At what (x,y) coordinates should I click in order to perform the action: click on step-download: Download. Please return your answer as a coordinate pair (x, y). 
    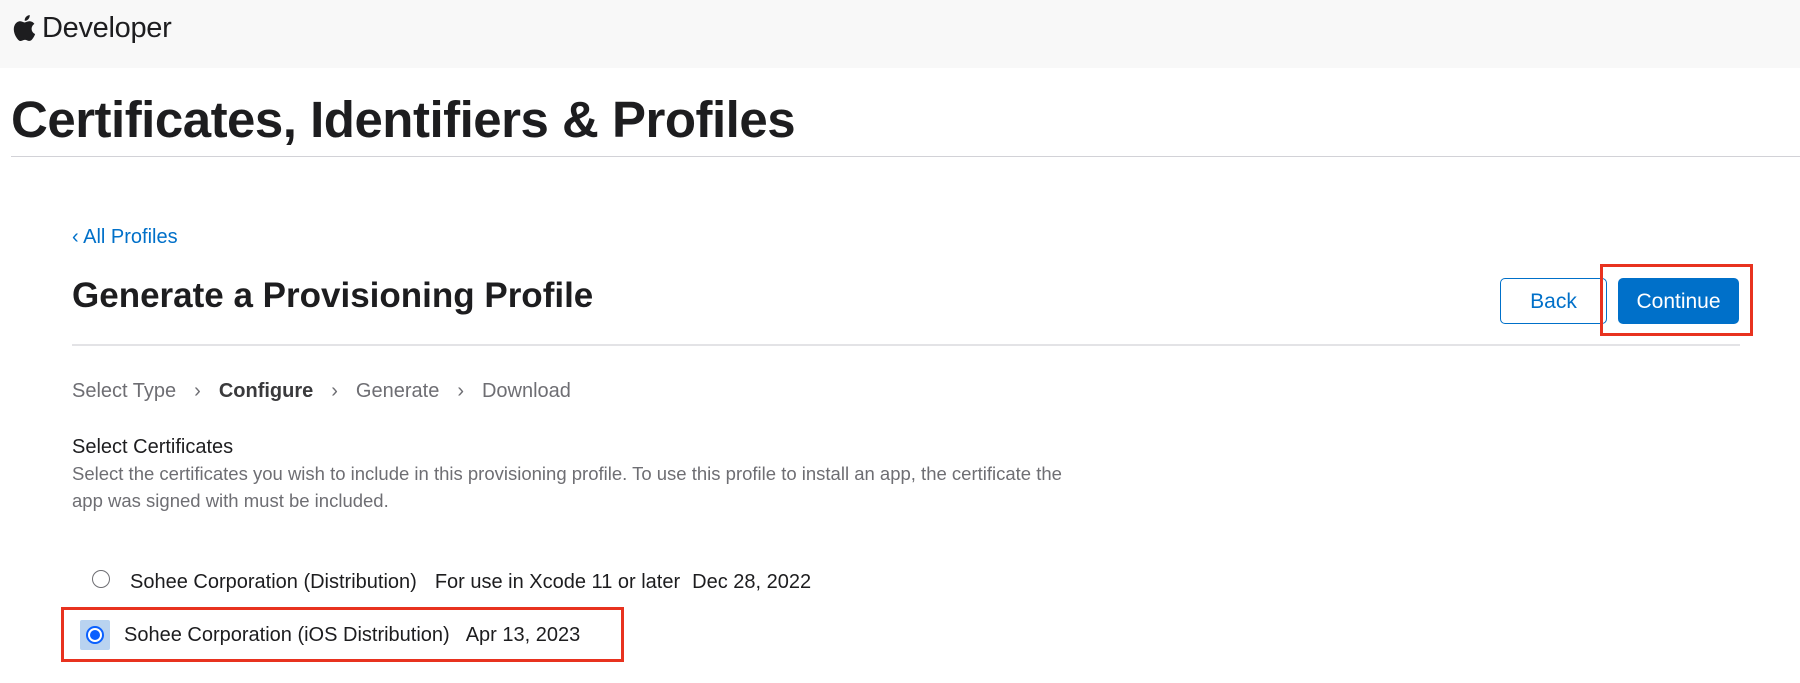
    Looking at the image, I should click on (526, 391).